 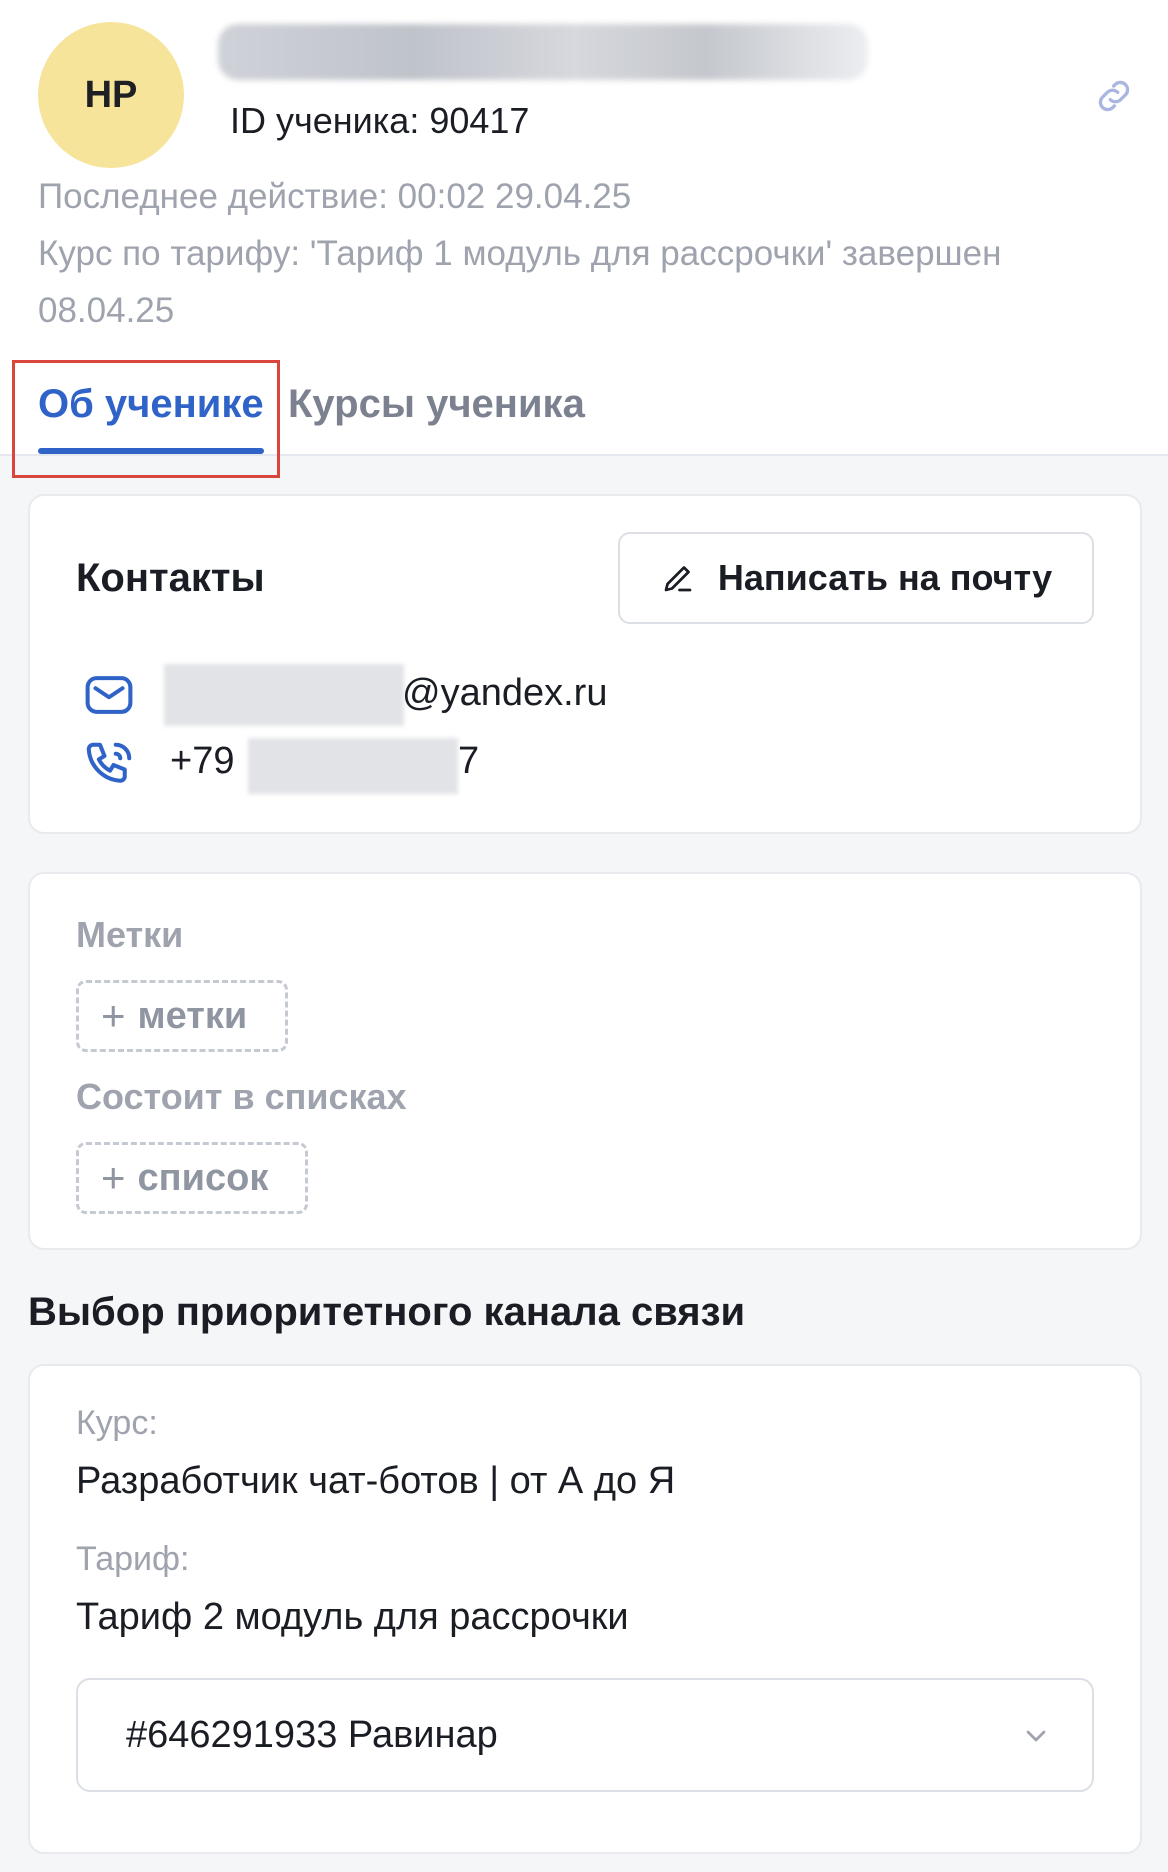 I want to click on lists-label: Состоит в списках, so click(x=241, y=1096).